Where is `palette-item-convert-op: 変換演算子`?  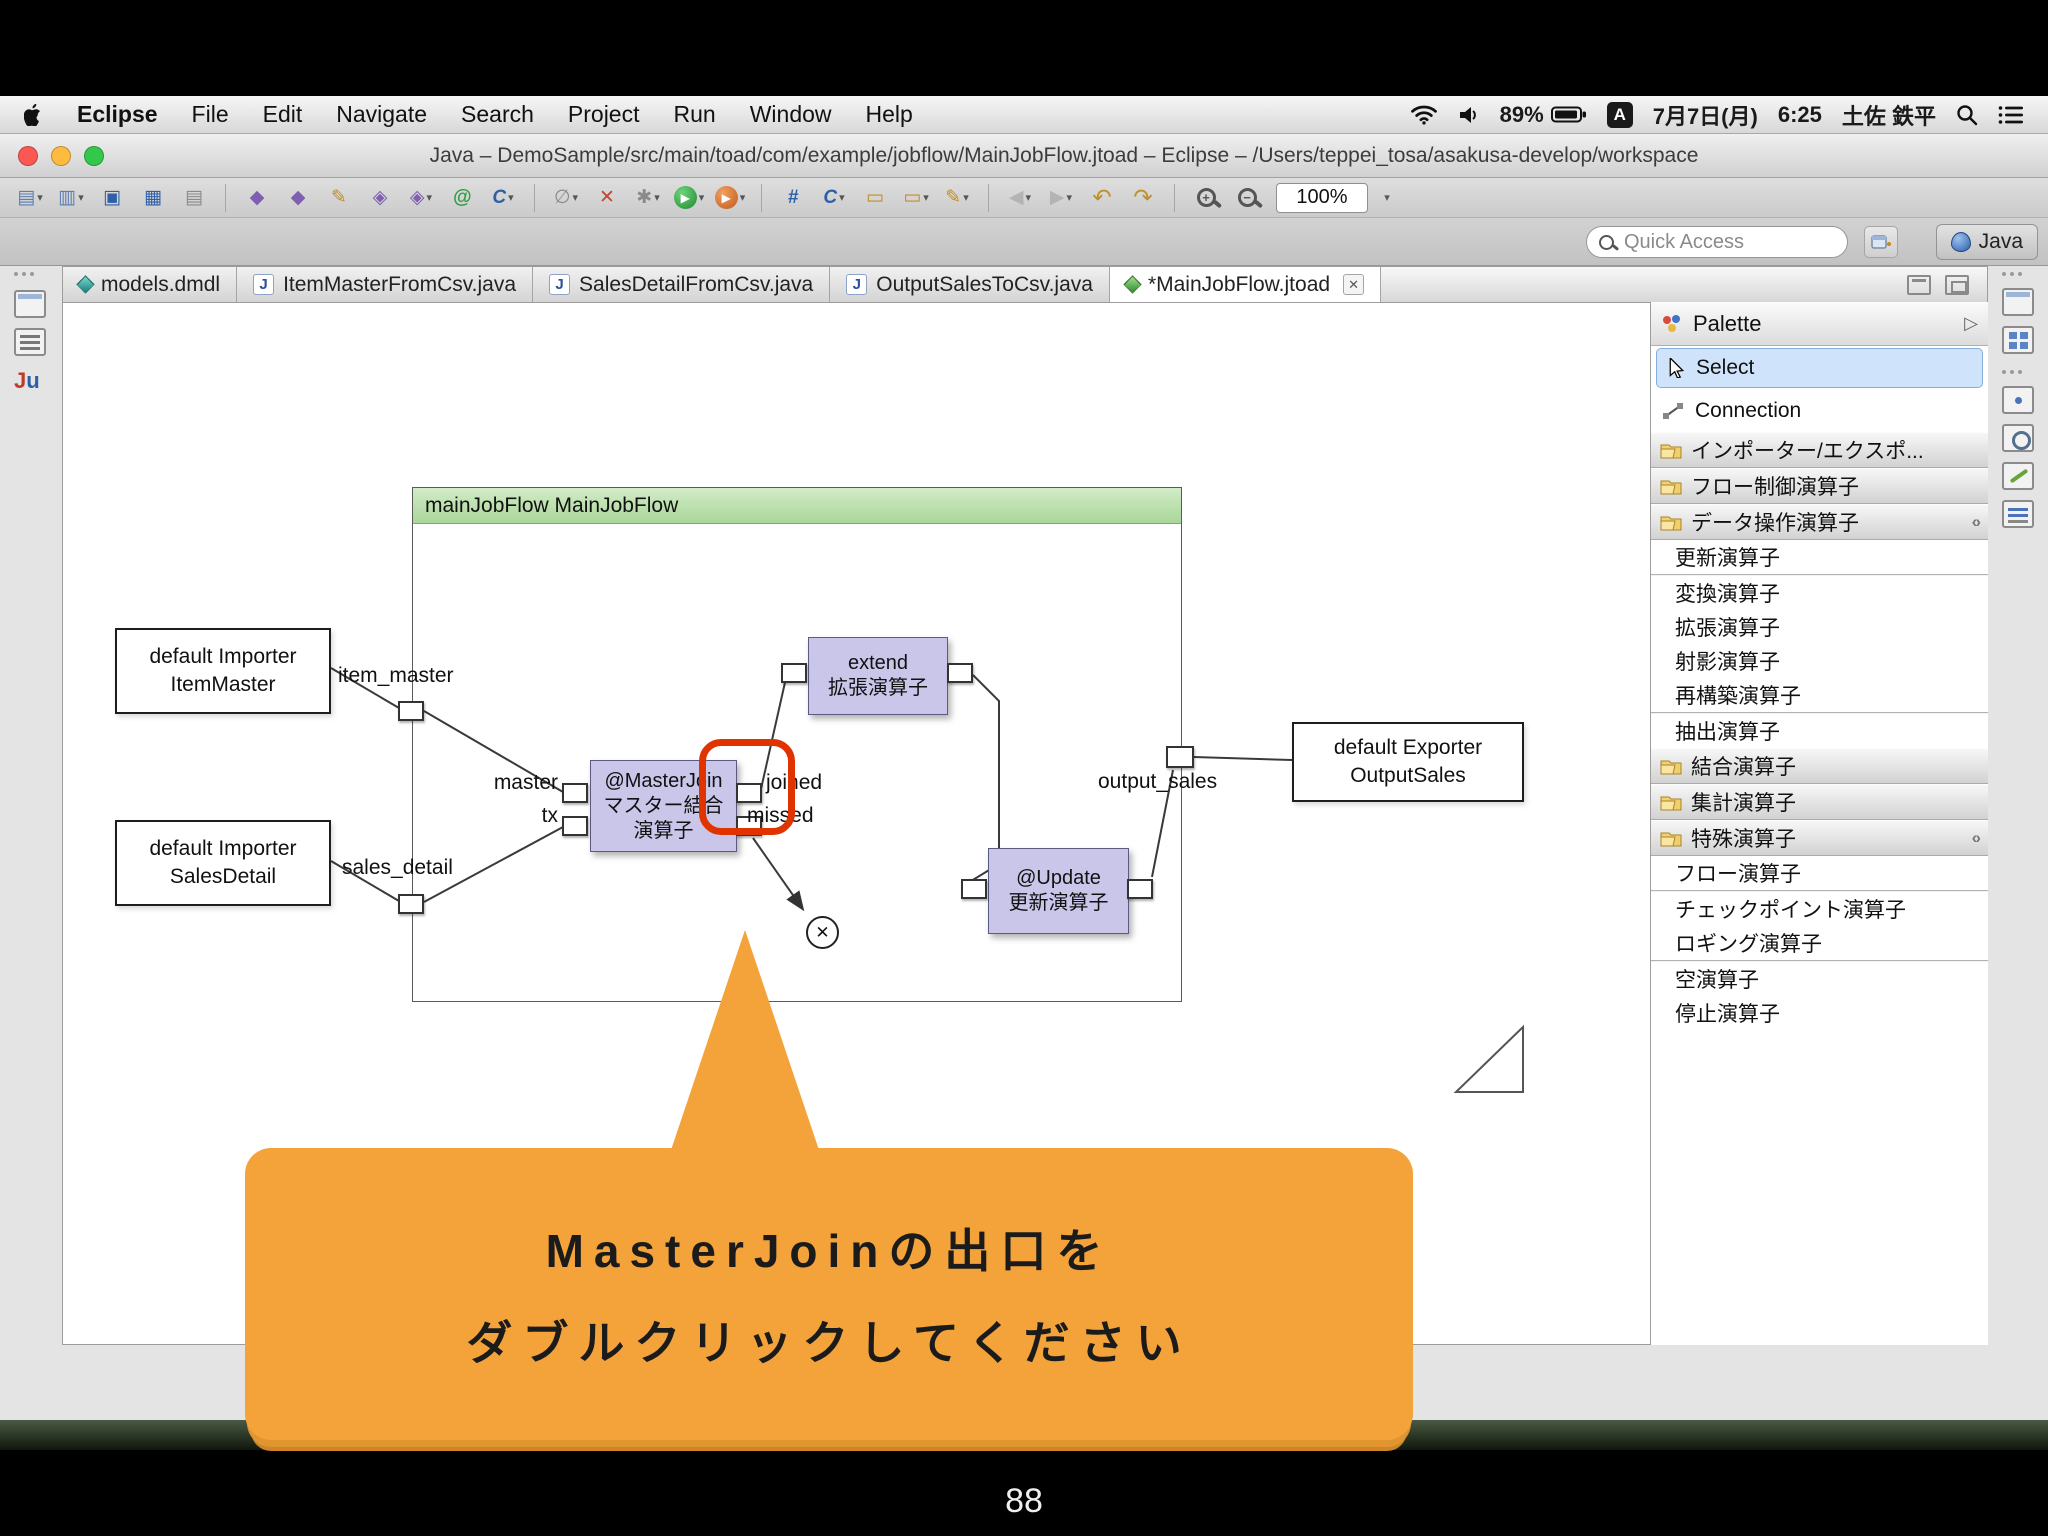 palette-item-convert-op: 変換演算子 is located at coordinates (1819, 593).